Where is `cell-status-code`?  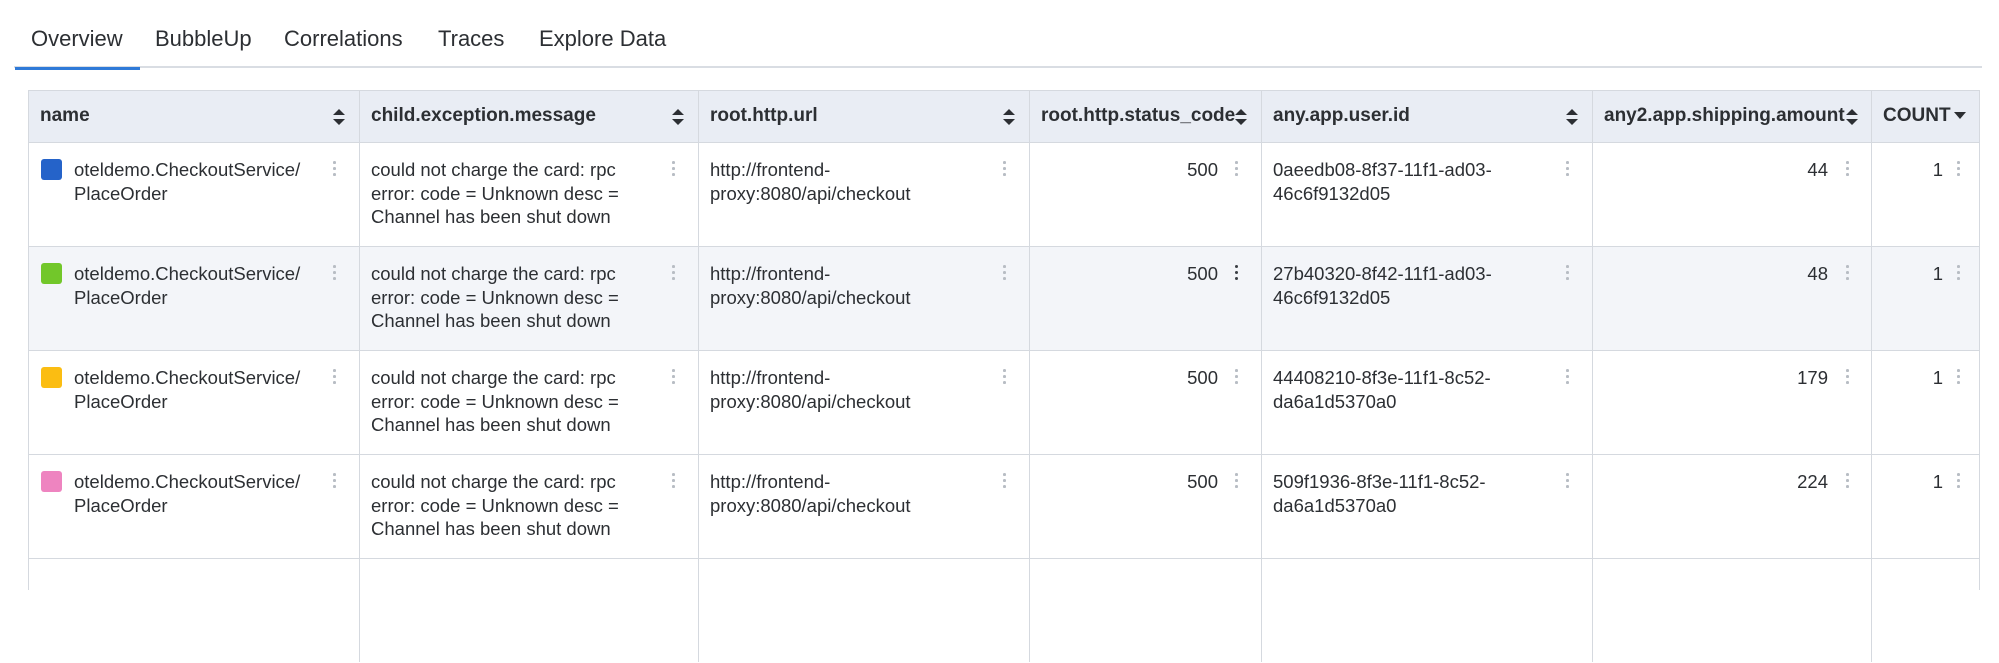
cell-status-code is located at coordinates (1146, 610).